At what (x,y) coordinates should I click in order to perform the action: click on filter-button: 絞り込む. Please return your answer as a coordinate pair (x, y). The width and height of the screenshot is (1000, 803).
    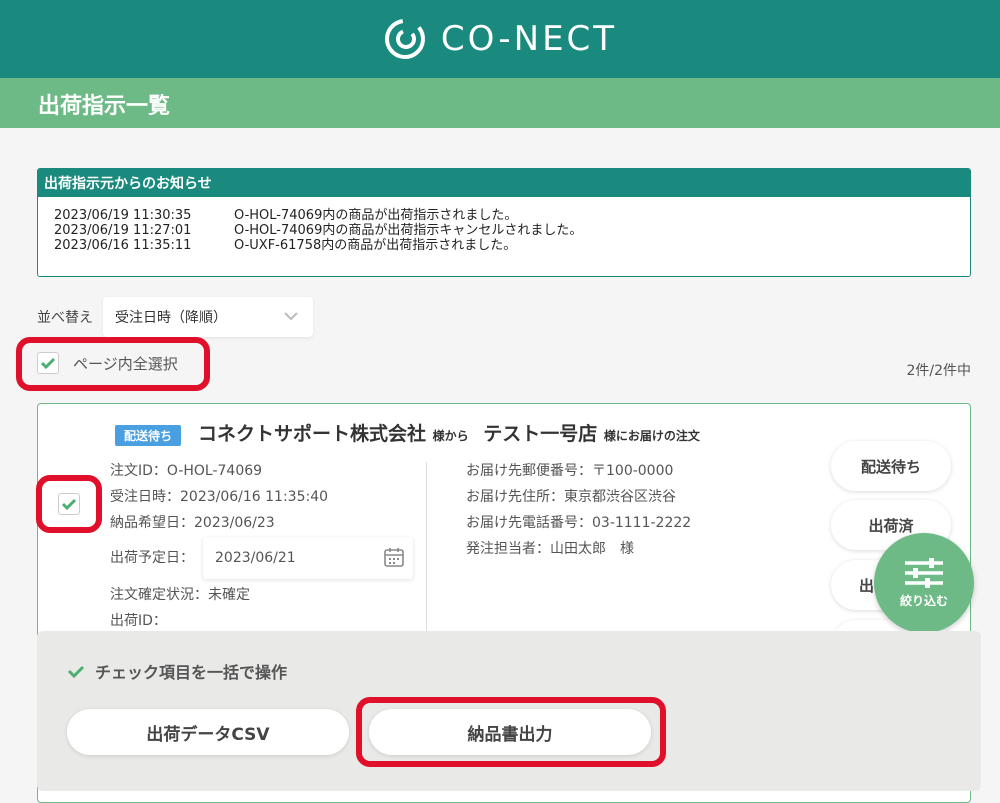
    Looking at the image, I should click on (924, 583).